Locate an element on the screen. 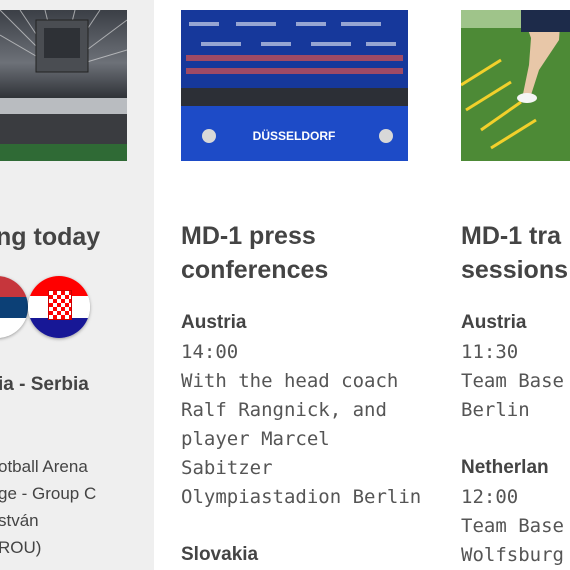 The image size is (570, 570). detail-line: Ralf Rangnick, and is located at coordinates (284, 410).